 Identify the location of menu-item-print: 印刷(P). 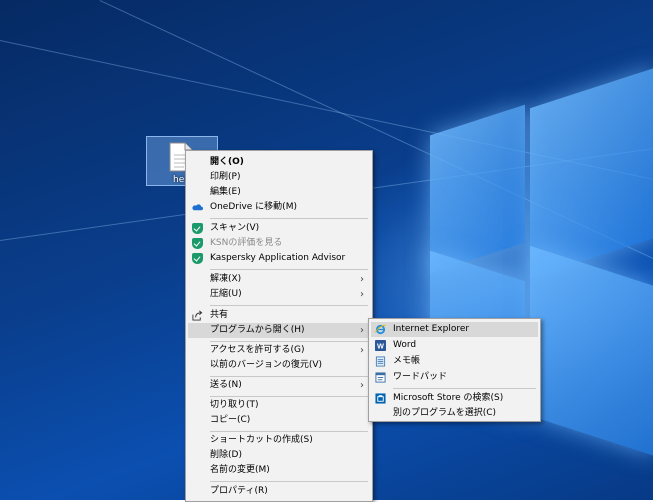
(279, 177).